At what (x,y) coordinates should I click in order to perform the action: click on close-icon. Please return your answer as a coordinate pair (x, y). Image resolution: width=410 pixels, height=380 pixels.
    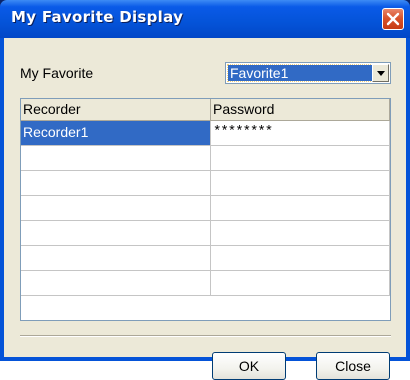
    Looking at the image, I should click on (393, 19).